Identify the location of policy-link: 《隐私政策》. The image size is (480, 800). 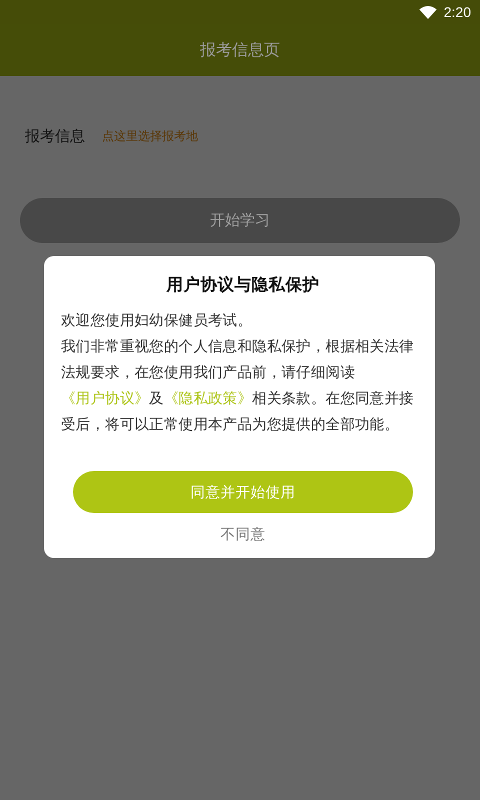
(208, 398).